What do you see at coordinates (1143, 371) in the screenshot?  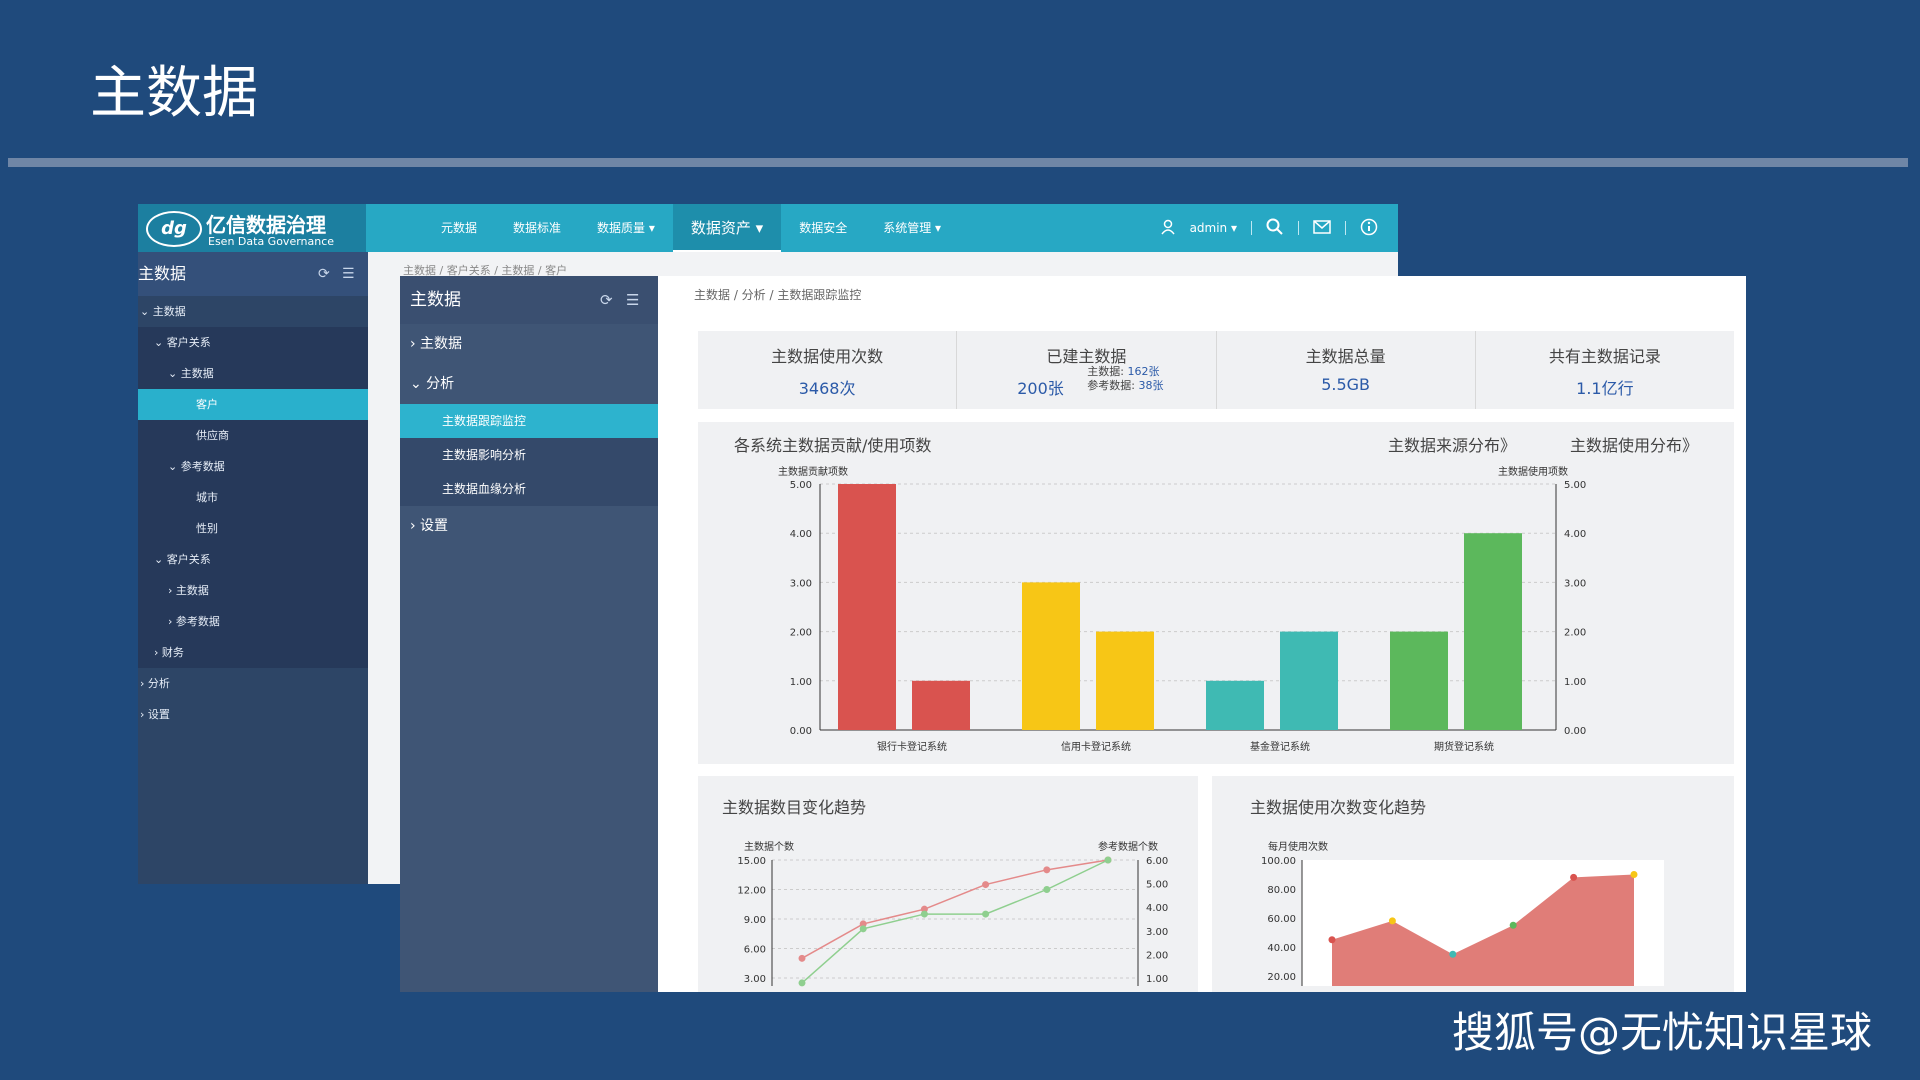 I see `detail-value: 162张` at bounding box center [1143, 371].